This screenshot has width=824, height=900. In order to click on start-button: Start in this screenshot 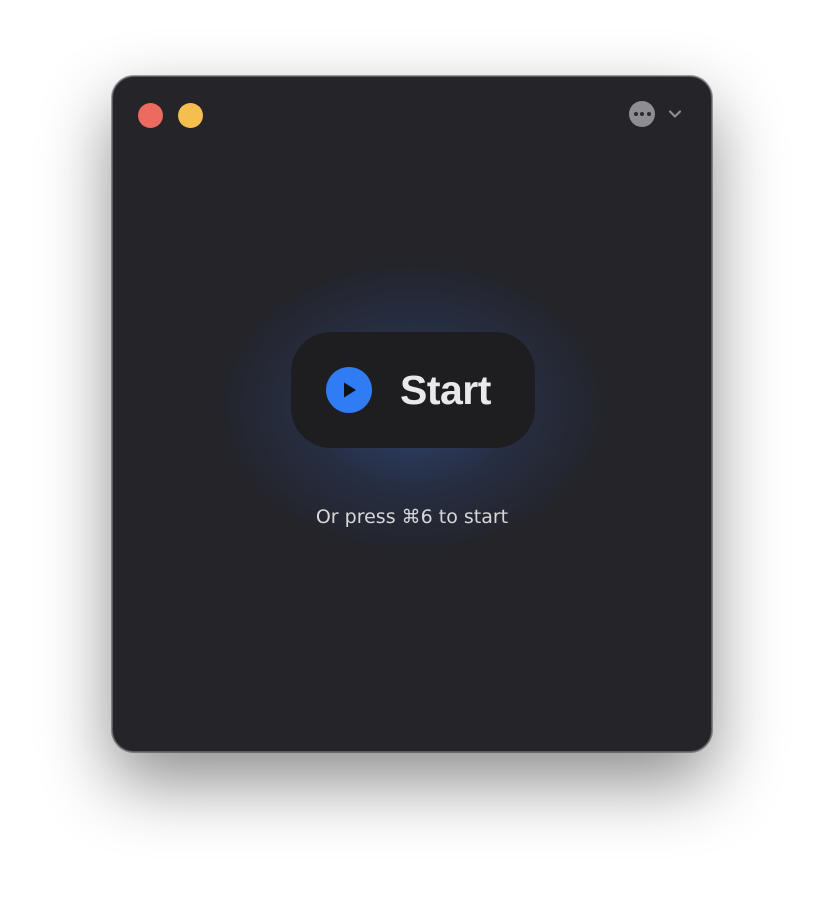, I will do `click(413, 390)`.